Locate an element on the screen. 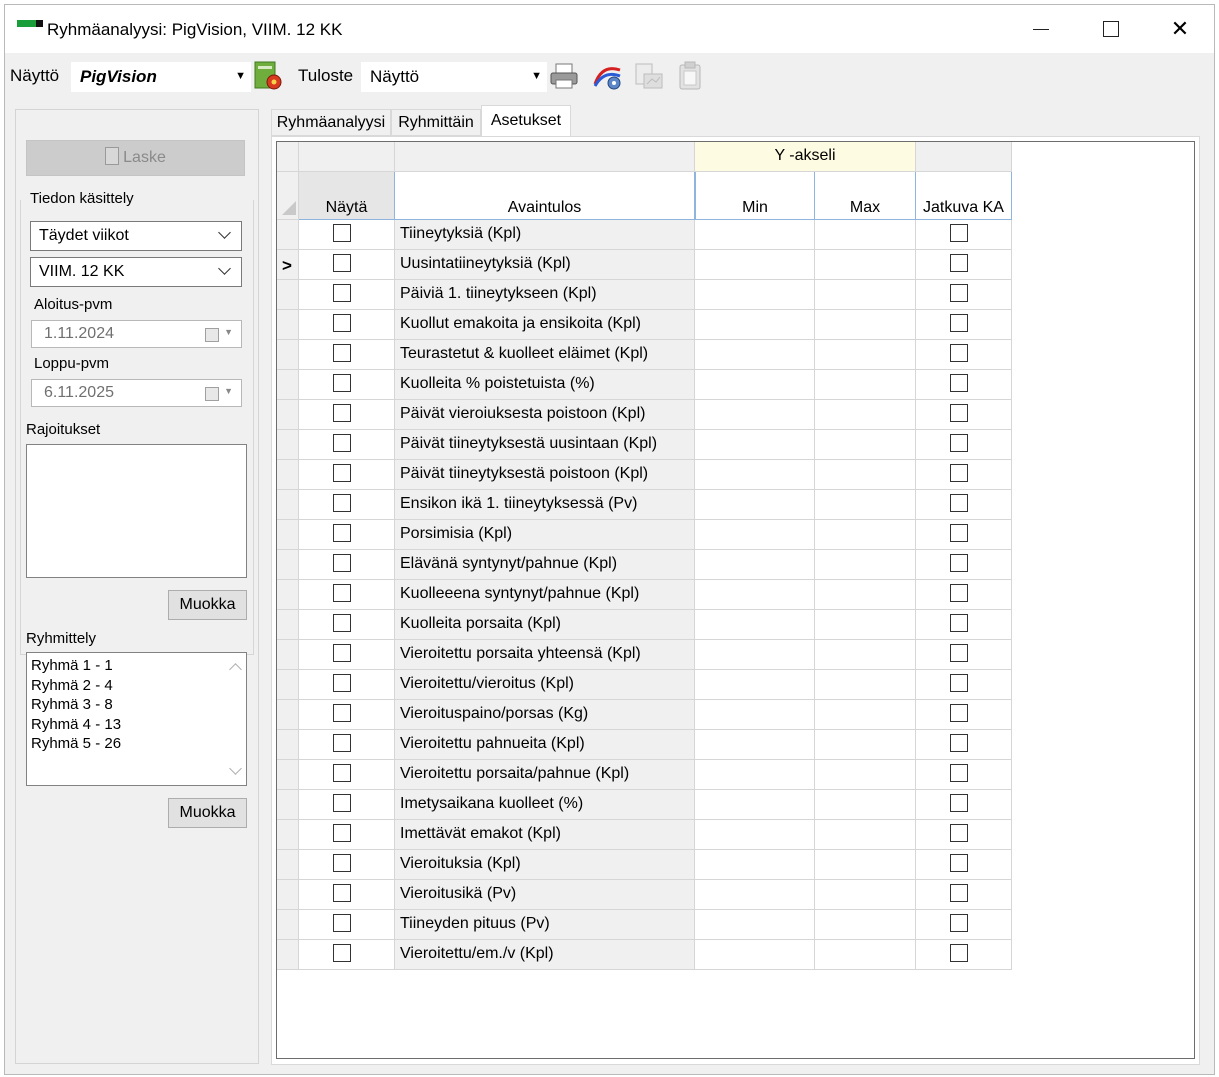 This screenshot has width=1219, height=1077. max-column-header: Max is located at coordinates (865, 196).